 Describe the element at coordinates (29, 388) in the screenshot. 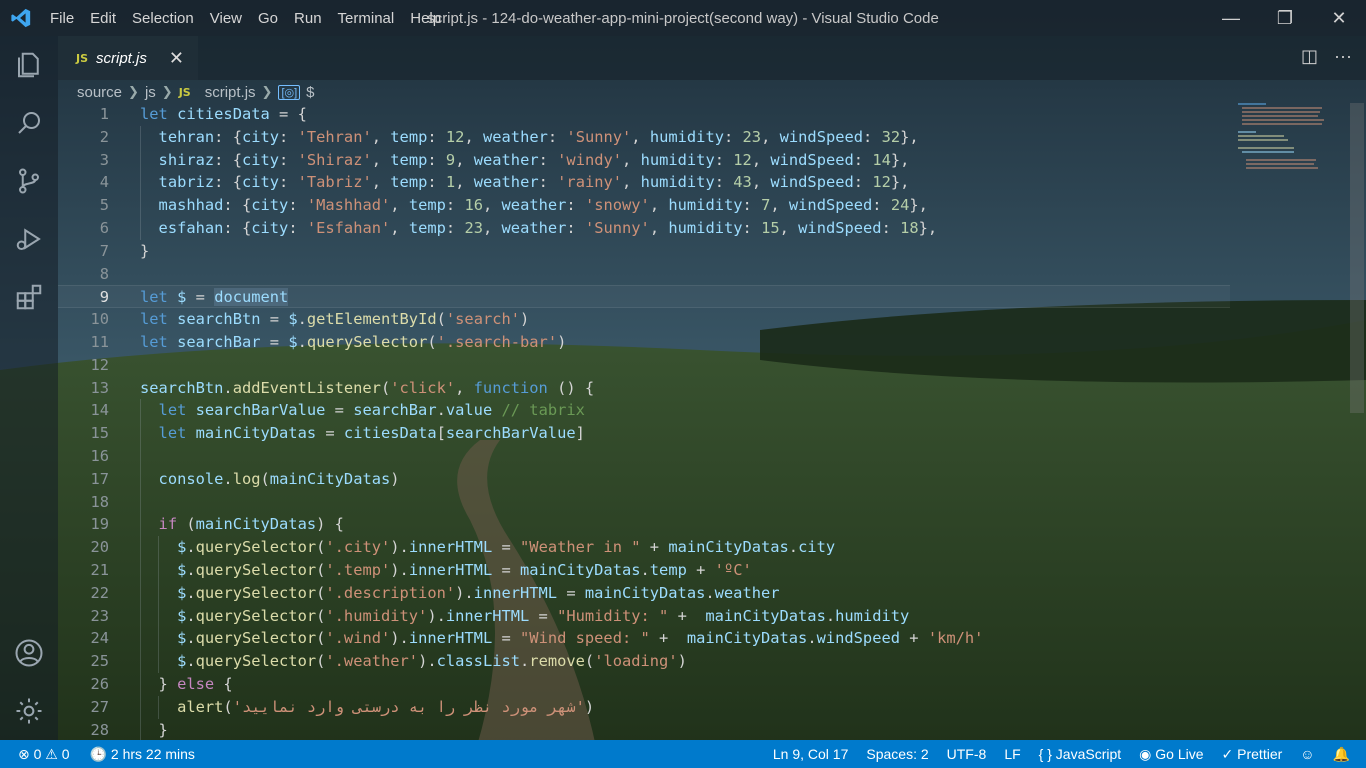

I see `activity-bar` at that location.